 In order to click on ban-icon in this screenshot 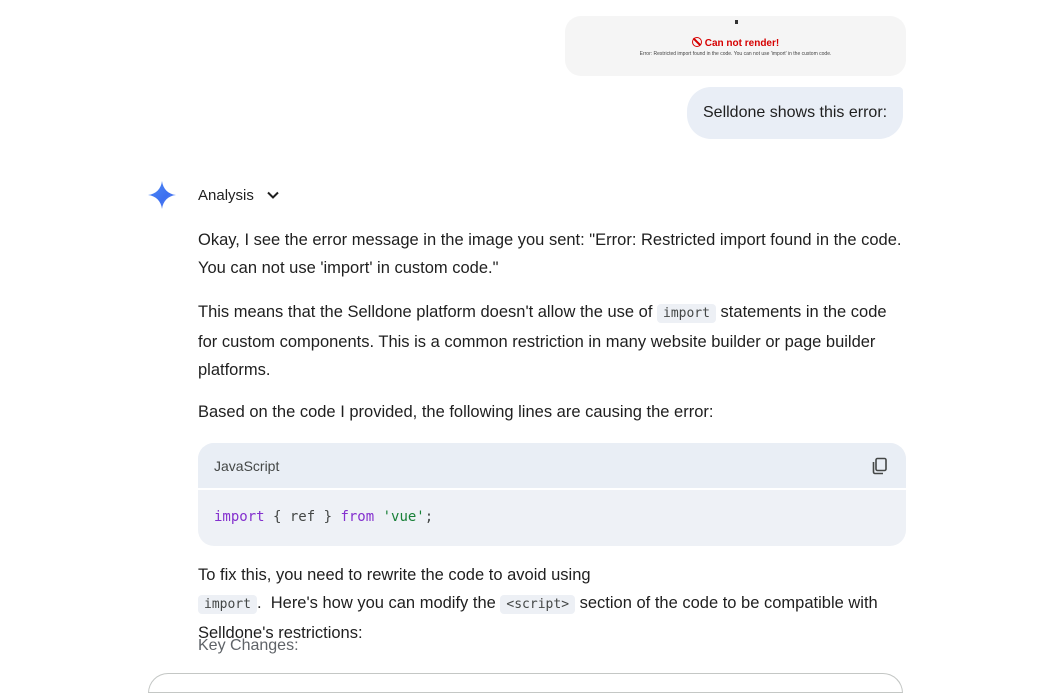, I will do `click(696, 42)`.